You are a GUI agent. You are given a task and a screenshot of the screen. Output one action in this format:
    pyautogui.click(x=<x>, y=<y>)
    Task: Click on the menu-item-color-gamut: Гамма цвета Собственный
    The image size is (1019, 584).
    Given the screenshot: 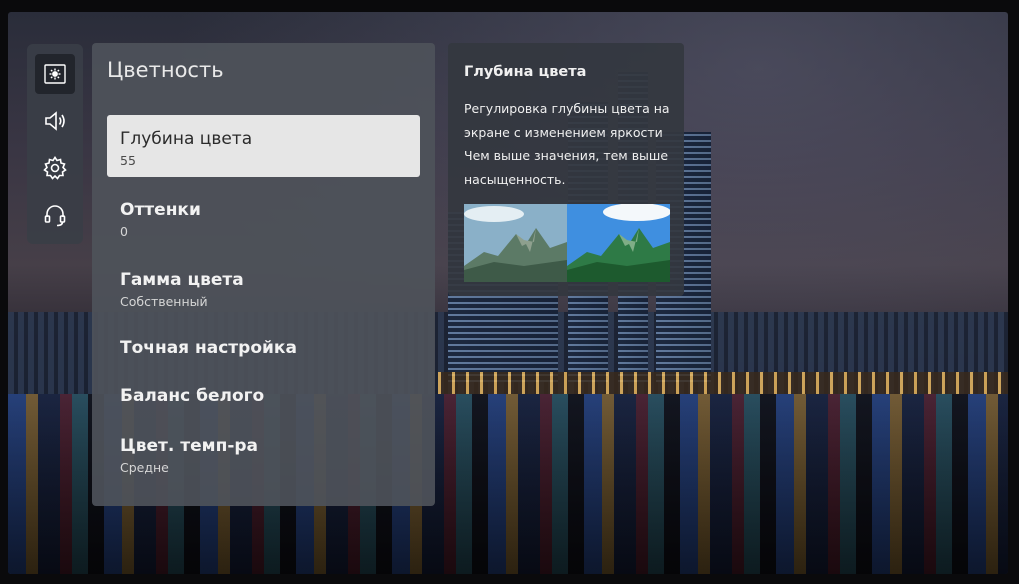 What is the action you would take?
    pyautogui.click(x=263, y=286)
    